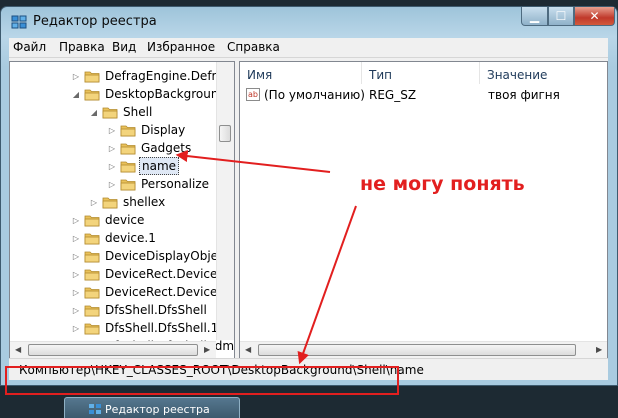 The image size is (618, 418). I want to click on tree-item: ▷ DfsShell.DfsShell.1, so click(145, 328).